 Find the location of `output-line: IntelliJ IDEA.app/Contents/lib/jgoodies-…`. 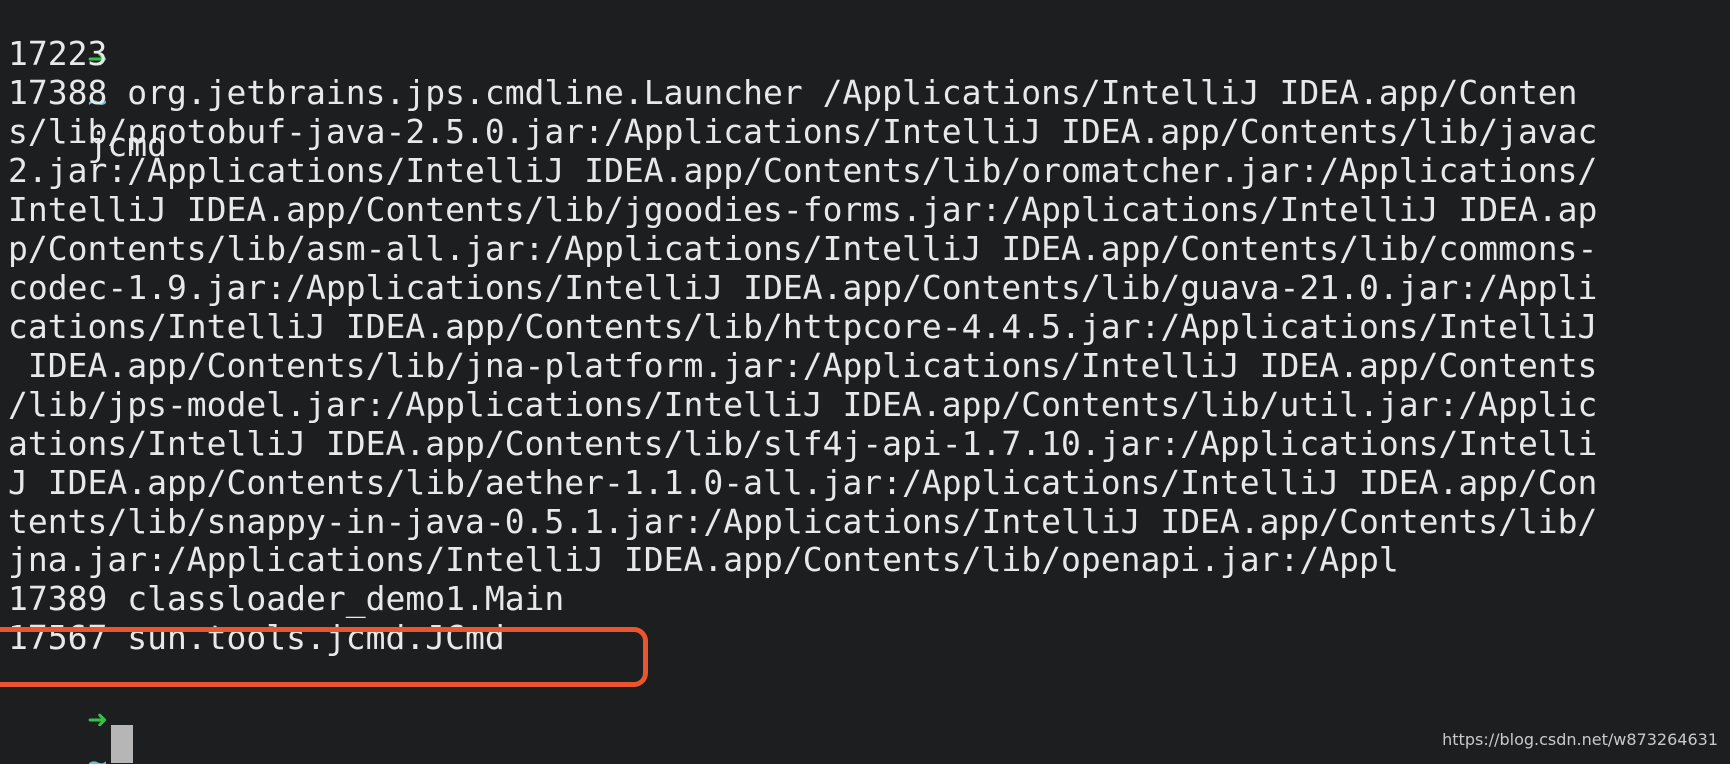

output-line: IntelliJ IDEA.app/Contents/lib/jgoodies-… is located at coordinates (803, 209).